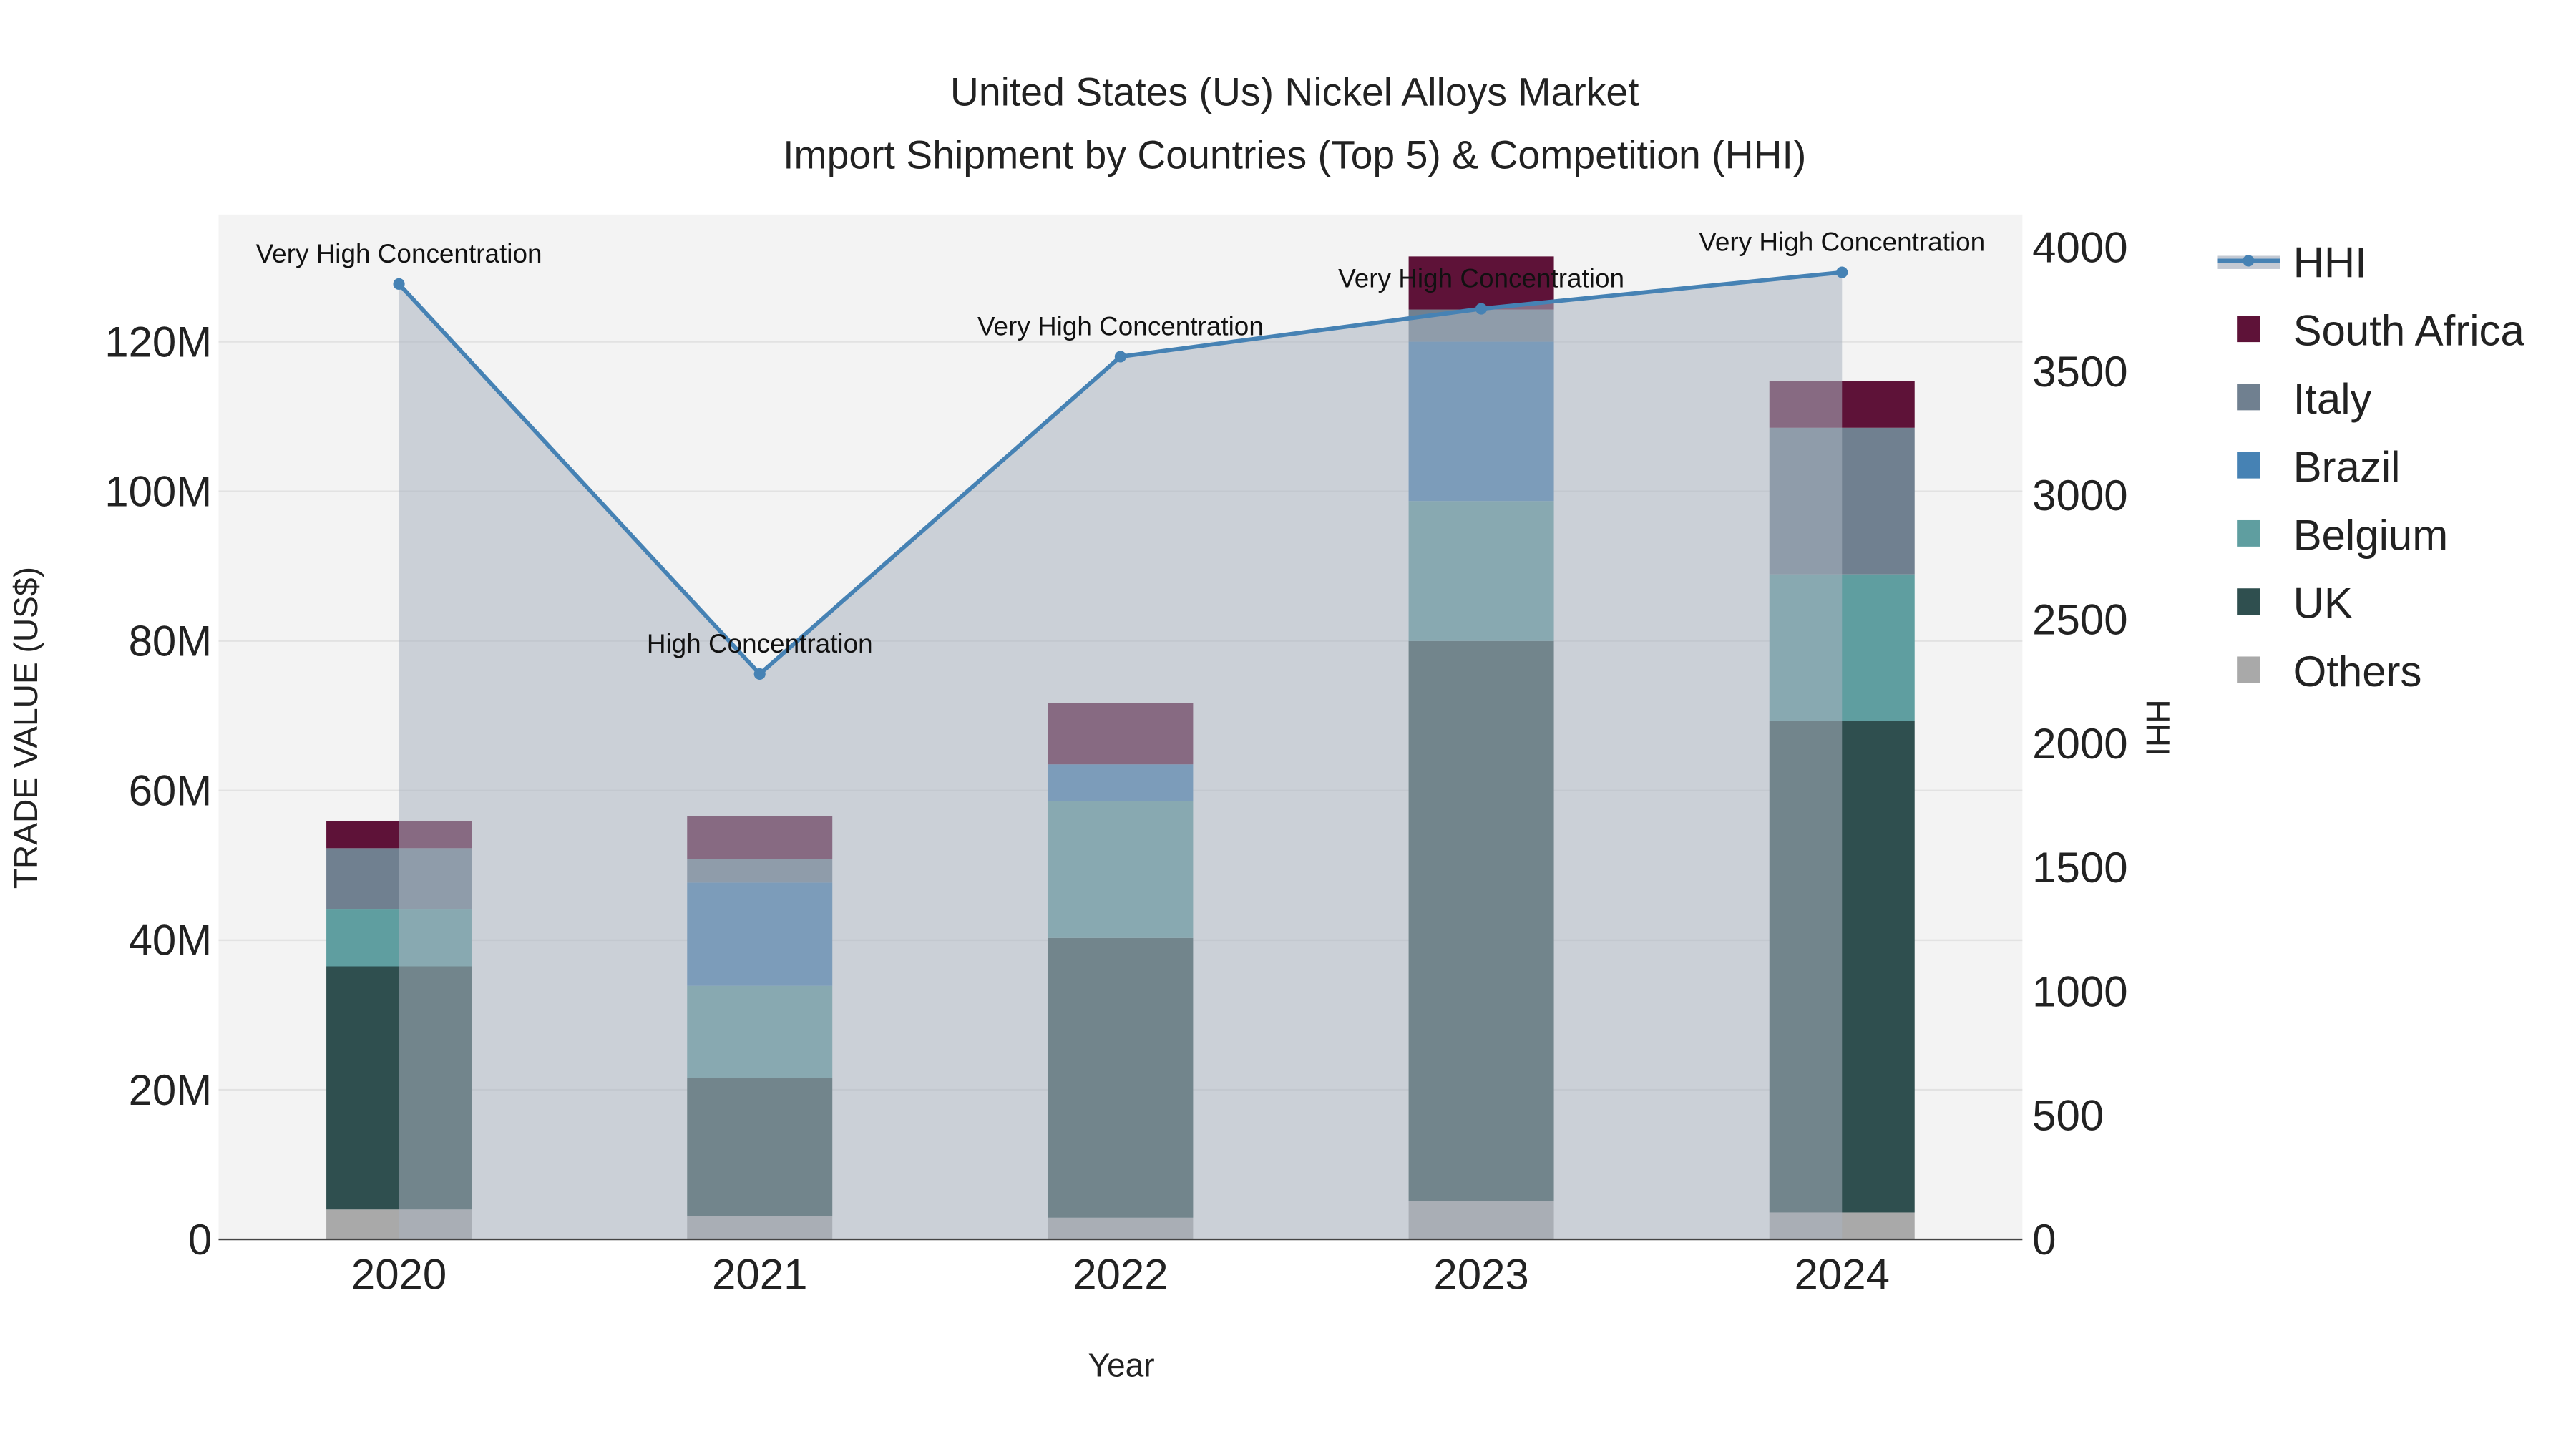 The height and width of the screenshot is (1449, 2576). What do you see at coordinates (2330, 262) in the screenshot?
I see `legend-label: HHI` at bounding box center [2330, 262].